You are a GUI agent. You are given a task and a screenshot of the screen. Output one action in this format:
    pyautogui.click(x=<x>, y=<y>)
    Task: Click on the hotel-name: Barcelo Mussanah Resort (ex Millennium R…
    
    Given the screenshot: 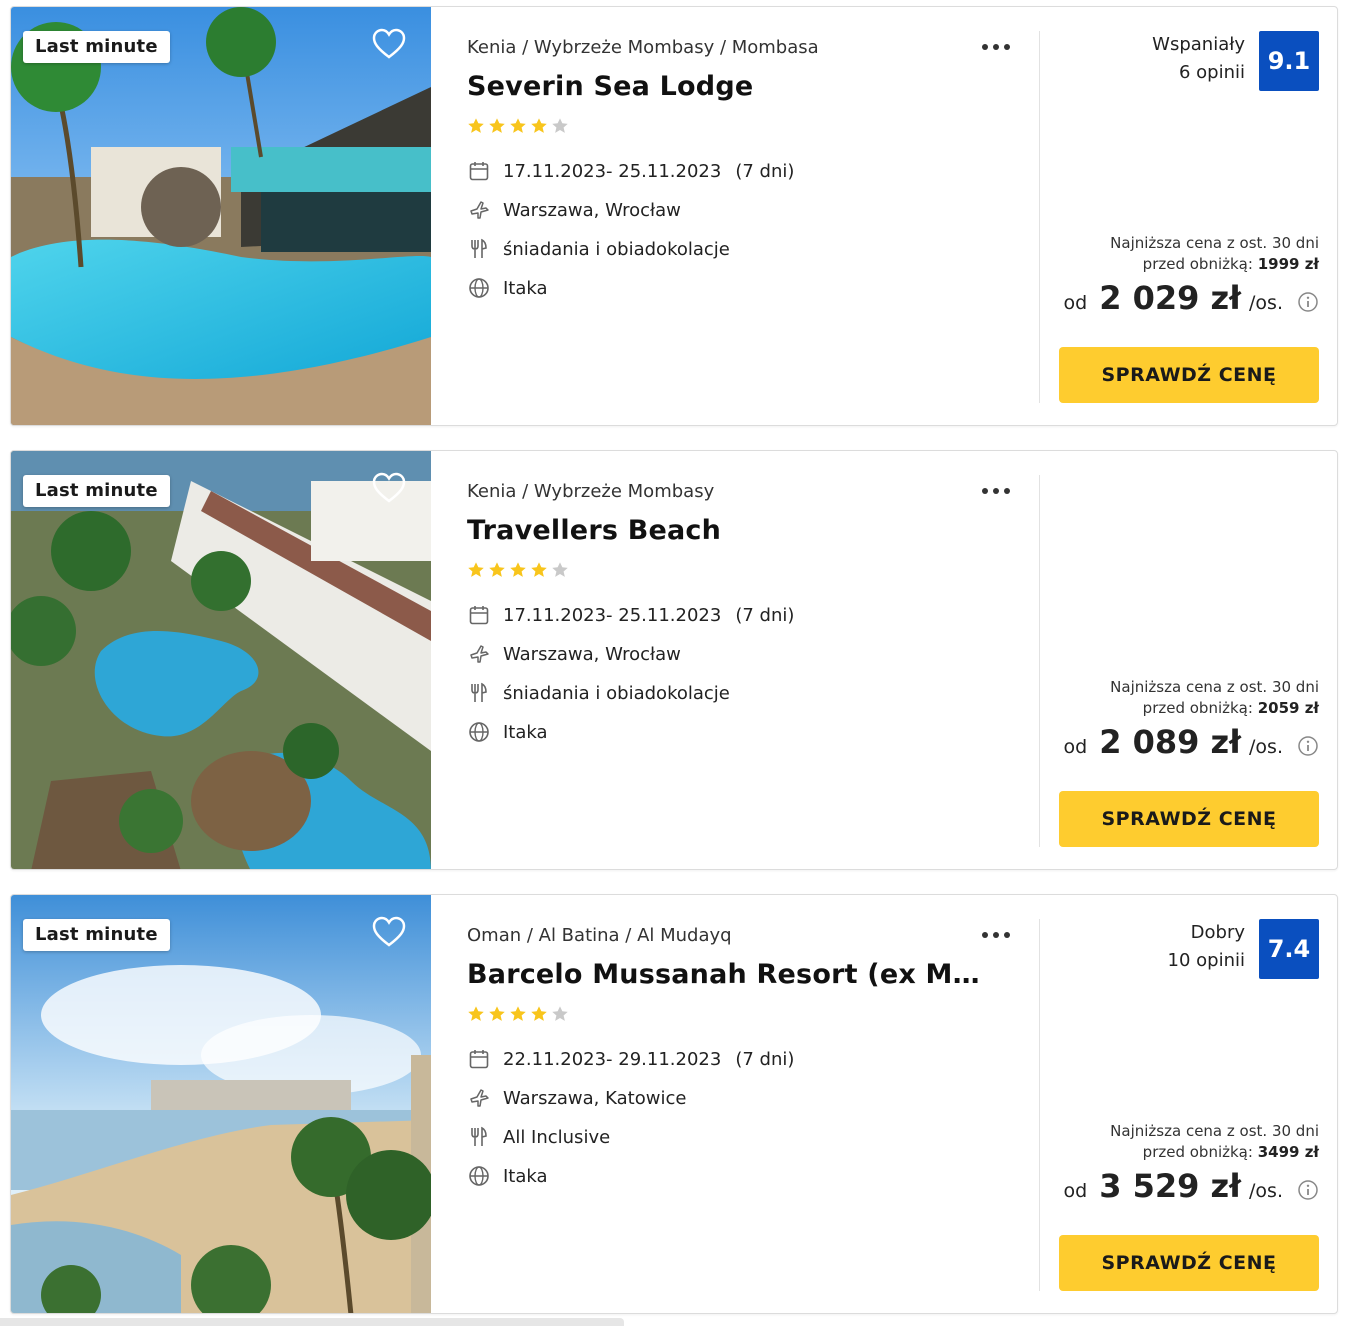 What is the action you would take?
    pyautogui.click(x=727, y=974)
    